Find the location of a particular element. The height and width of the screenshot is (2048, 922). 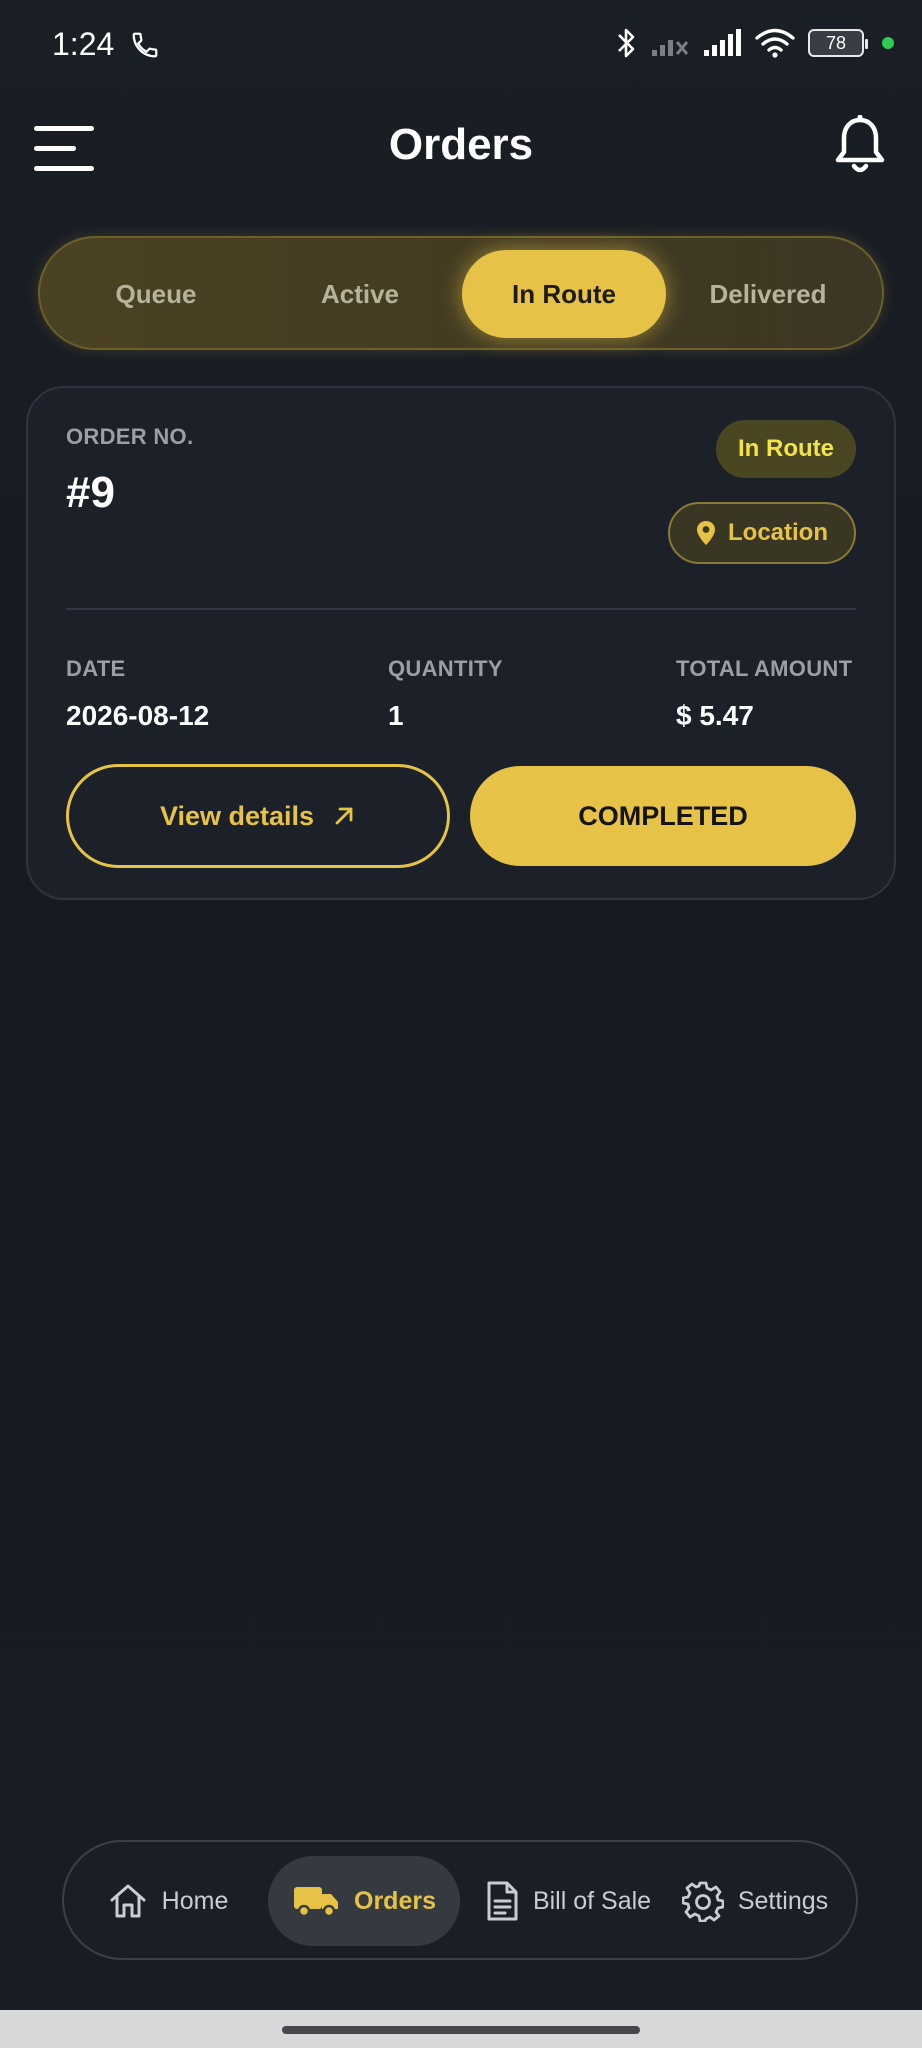

date-label: DATE is located at coordinates (96, 668).